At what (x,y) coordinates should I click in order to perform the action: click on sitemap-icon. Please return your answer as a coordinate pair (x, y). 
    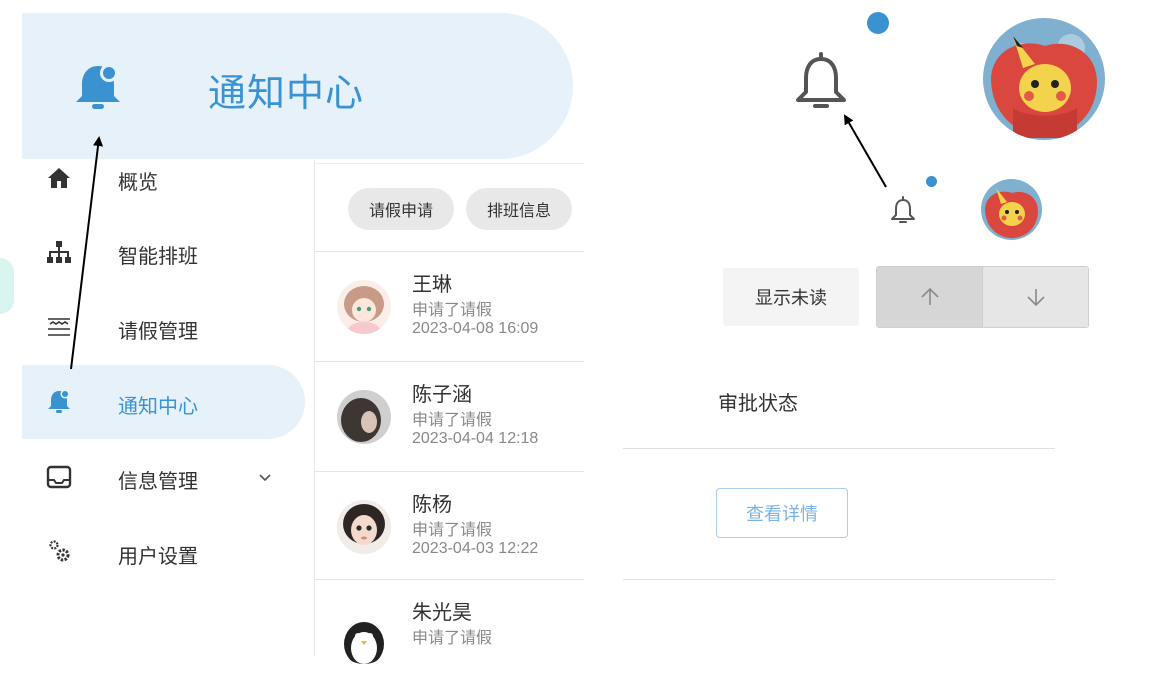
    Looking at the image, I should click on (59, 252).